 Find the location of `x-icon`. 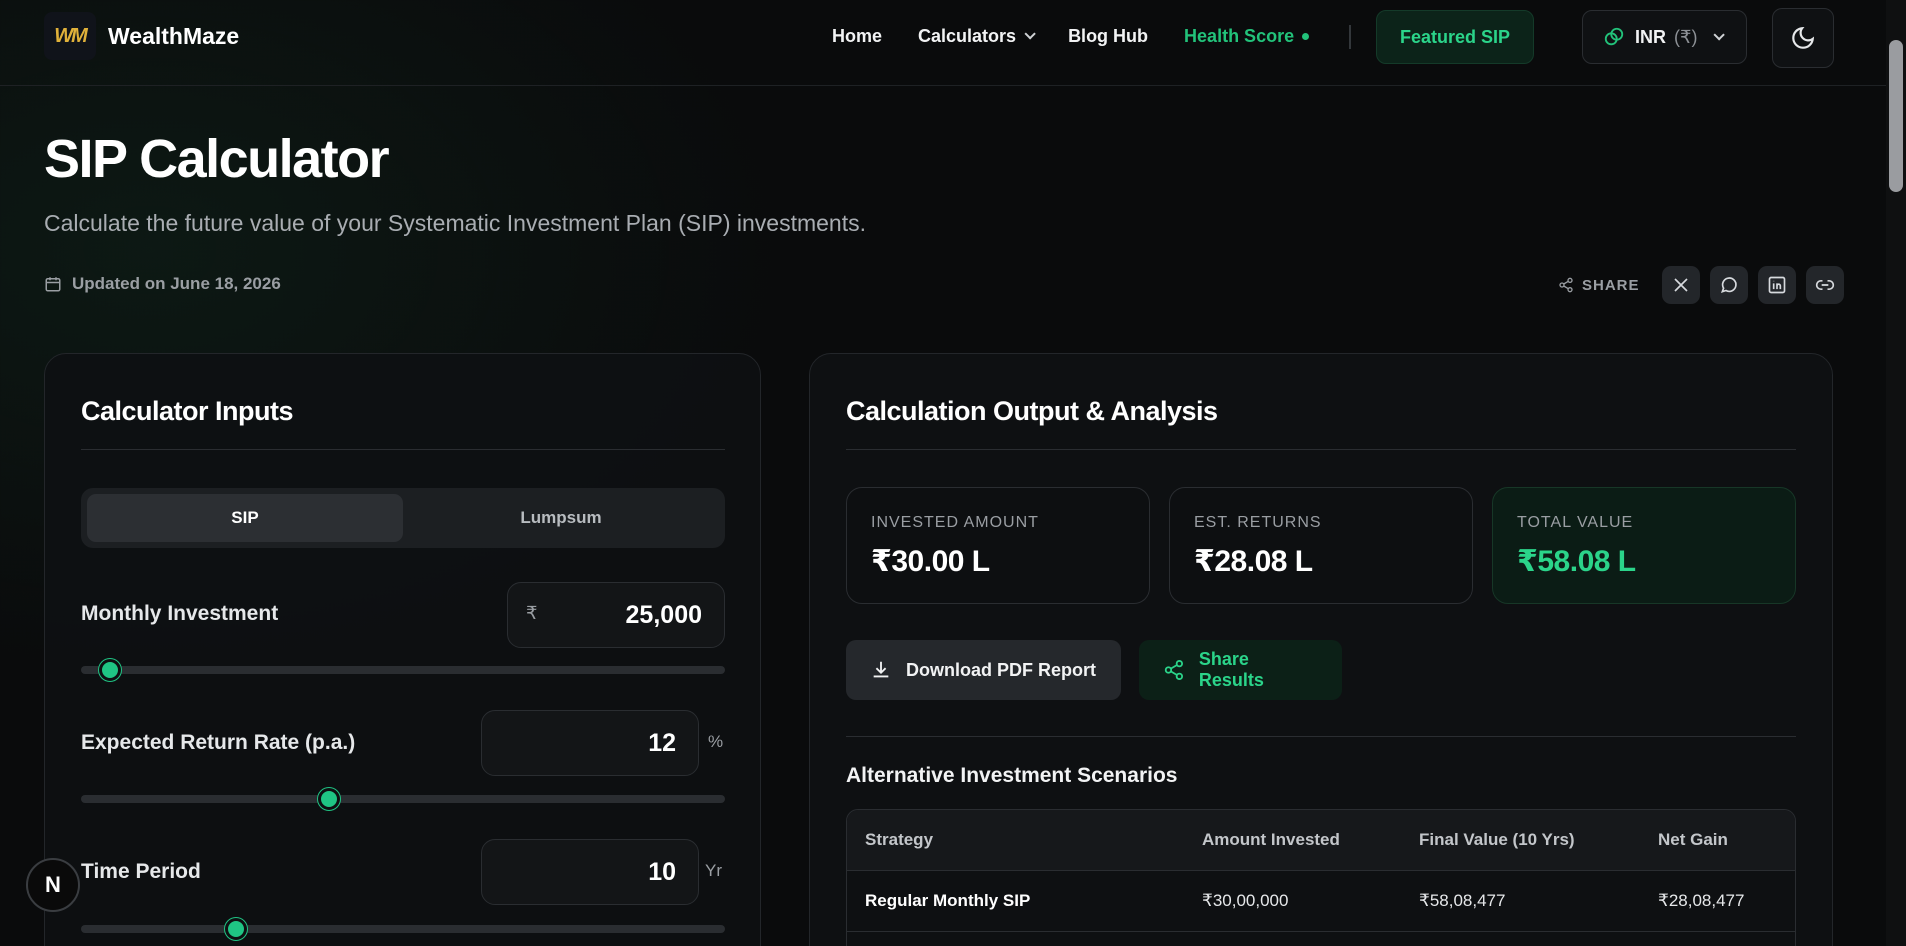

x-icon is located at coordinates (1680, 285).